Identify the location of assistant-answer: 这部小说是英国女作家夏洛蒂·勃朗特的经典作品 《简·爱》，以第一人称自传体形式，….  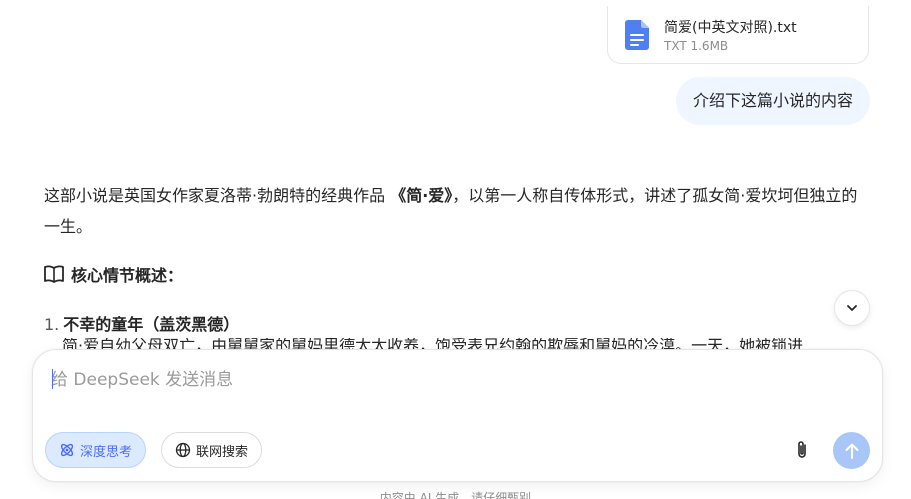
(457, 211).